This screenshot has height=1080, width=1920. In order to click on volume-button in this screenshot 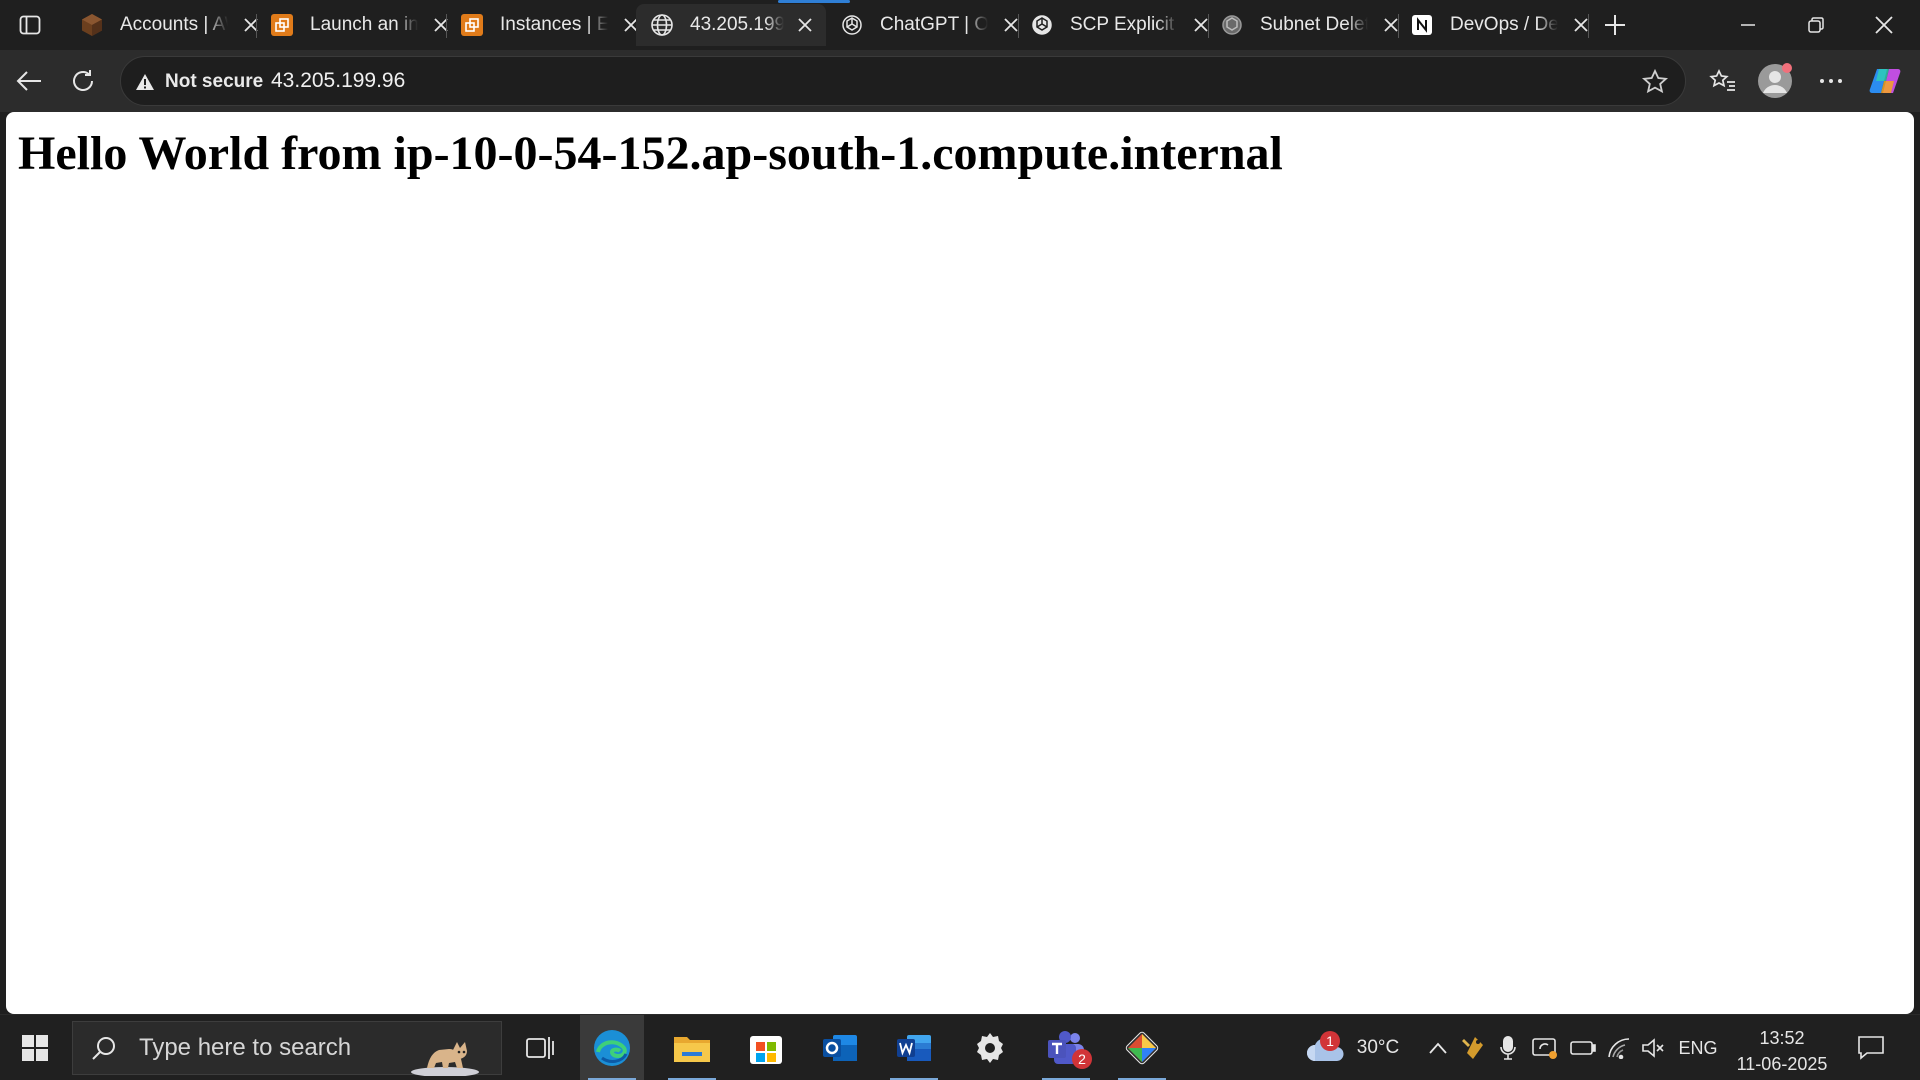, I will do `click(1653, 1047)`.